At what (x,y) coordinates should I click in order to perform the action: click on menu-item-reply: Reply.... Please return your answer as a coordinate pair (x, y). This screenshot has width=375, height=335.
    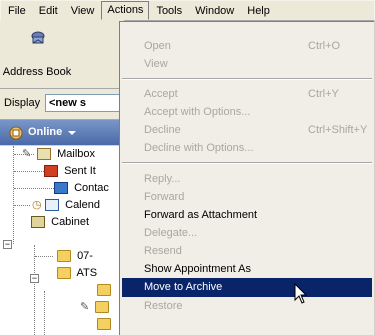
    Looking at the image, I should click on (247, 179).